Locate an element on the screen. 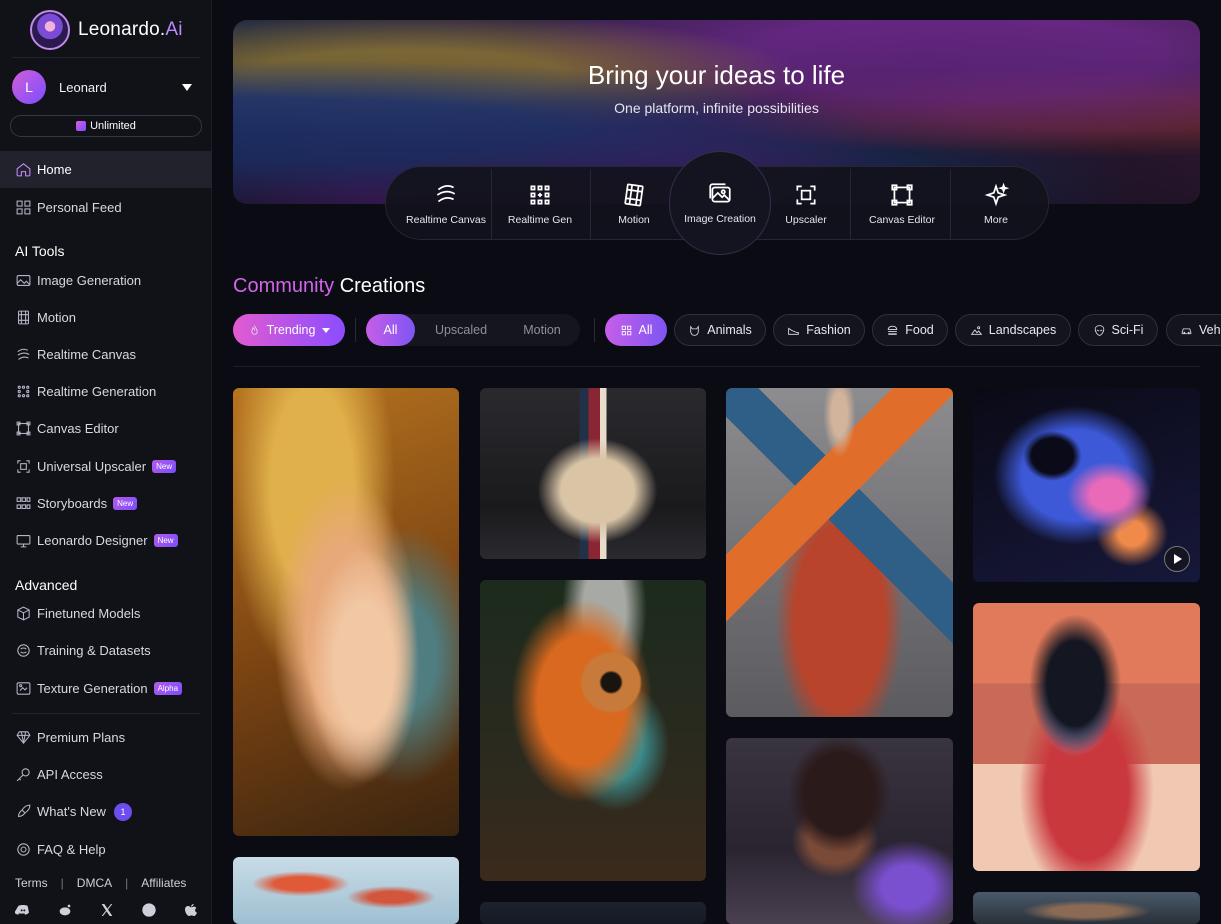 This screenshot has height=924, width=1221. tool-upscaler: Upscaler is located at coordinates (806, 204).